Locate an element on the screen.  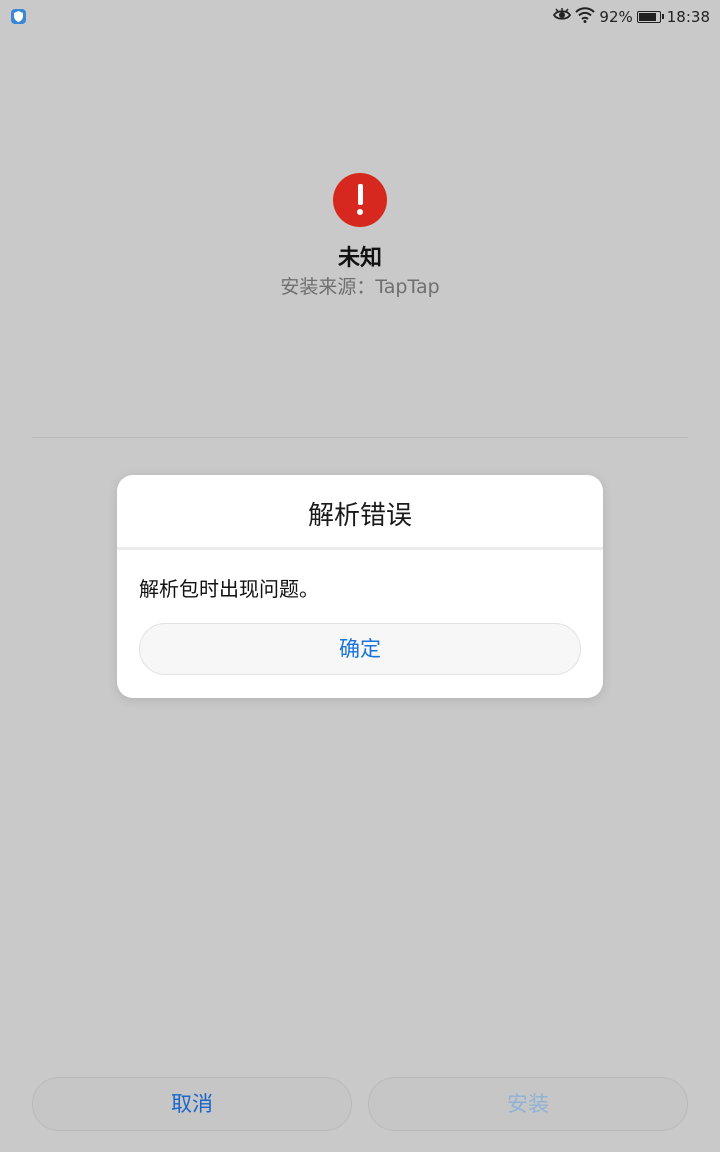
cancel-button: 取消 is located at coordinates (192, 1104).